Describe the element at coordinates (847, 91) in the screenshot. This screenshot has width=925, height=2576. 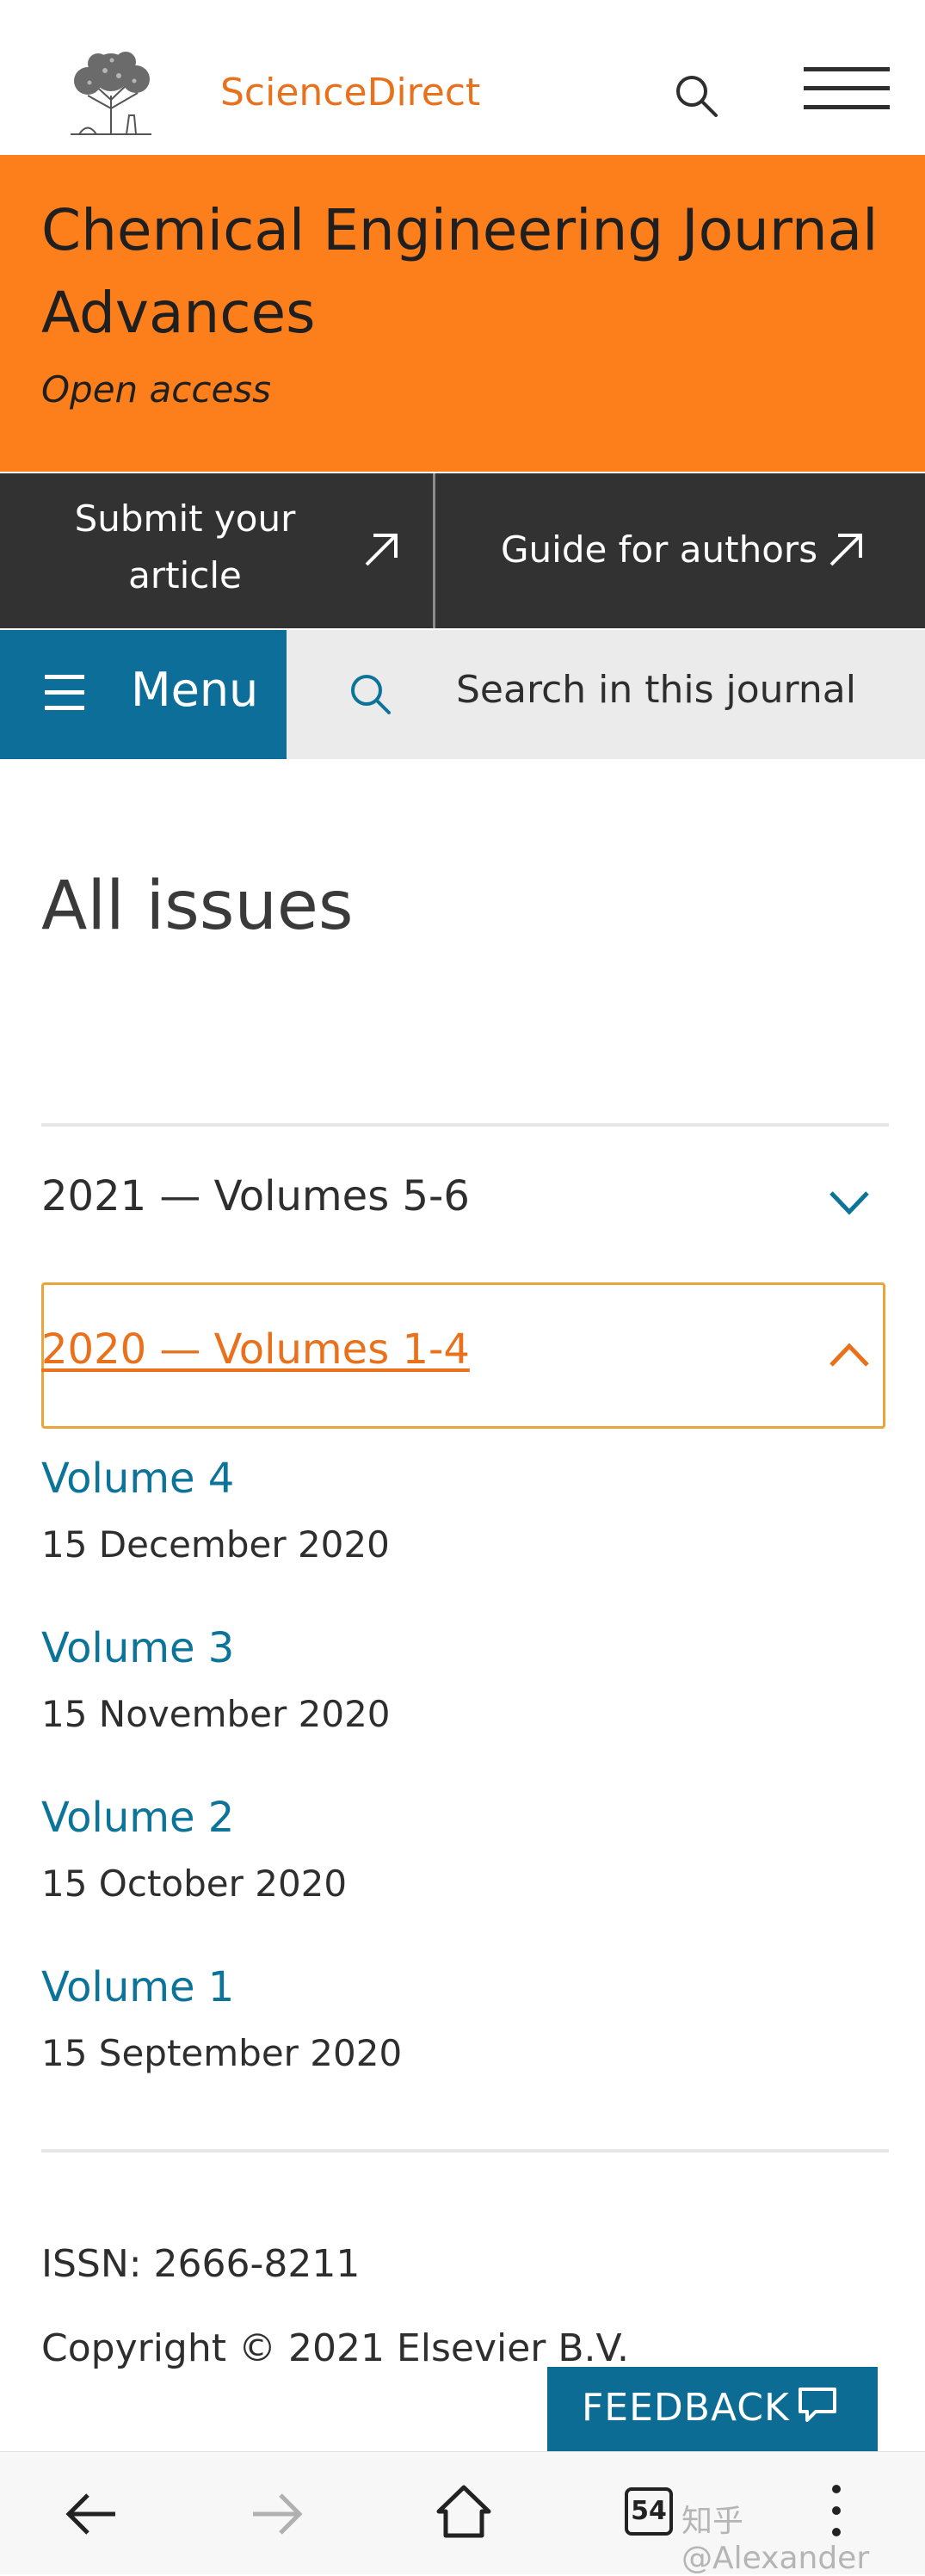
I see `hamburger-icon` at that location.